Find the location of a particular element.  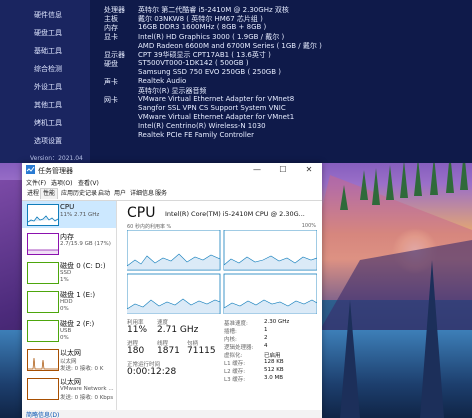

graph-caption: 60 秒内的利用率 % is located at coordinates (149, 227).